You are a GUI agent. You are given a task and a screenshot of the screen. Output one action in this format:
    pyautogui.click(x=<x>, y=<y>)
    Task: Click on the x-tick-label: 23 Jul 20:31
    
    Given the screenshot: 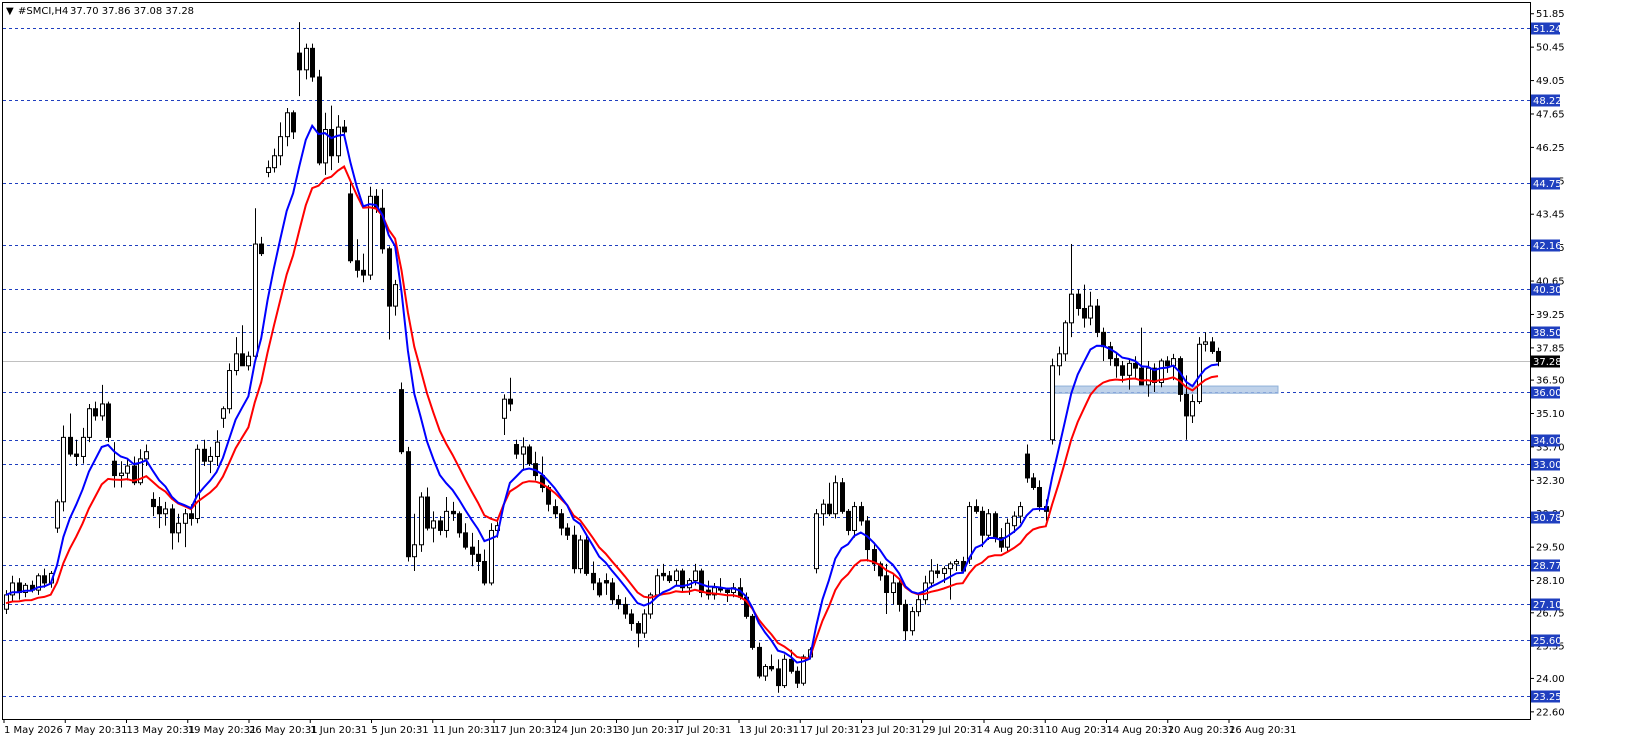 What is the action you would take?
    pyautogui.click(x=892, y=730)
    